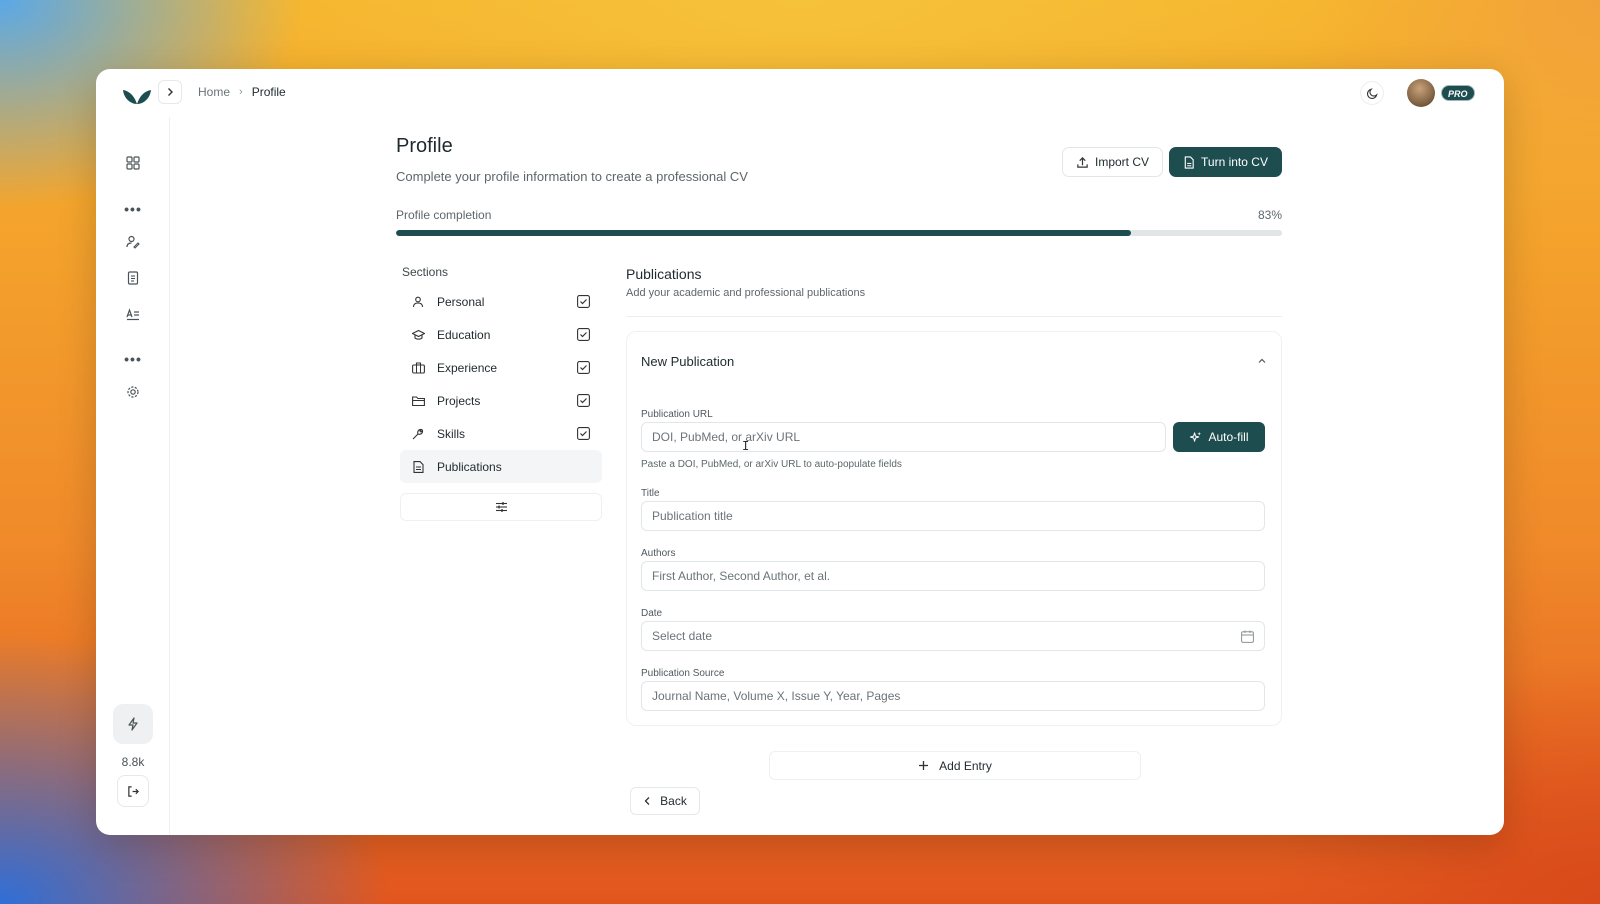 The height and width of the screenshot is (904, 1600). Describe the element at coordinates (1228, 437) in the screenshot. I see `auto-fill-label: Auto-fill` at that location.